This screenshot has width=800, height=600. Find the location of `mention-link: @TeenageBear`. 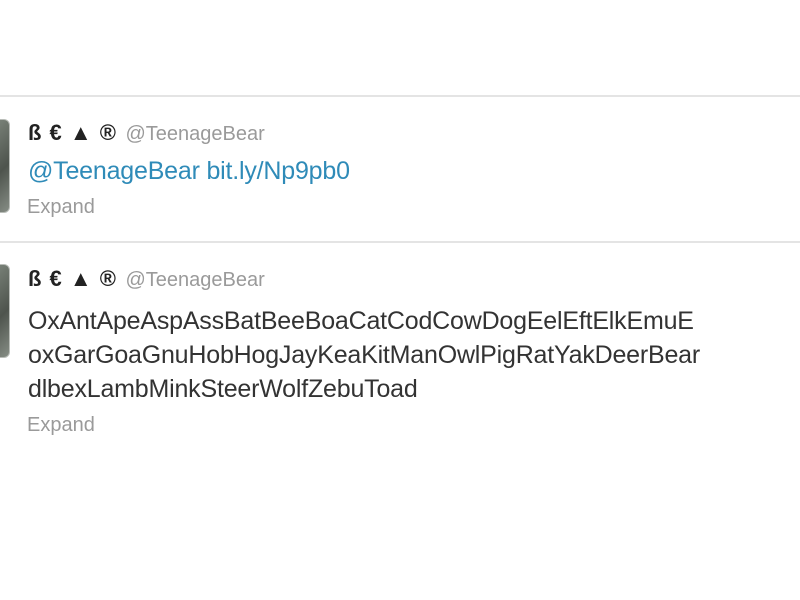

mention-link: @TeenageBear is located at coordinates (114, 171).